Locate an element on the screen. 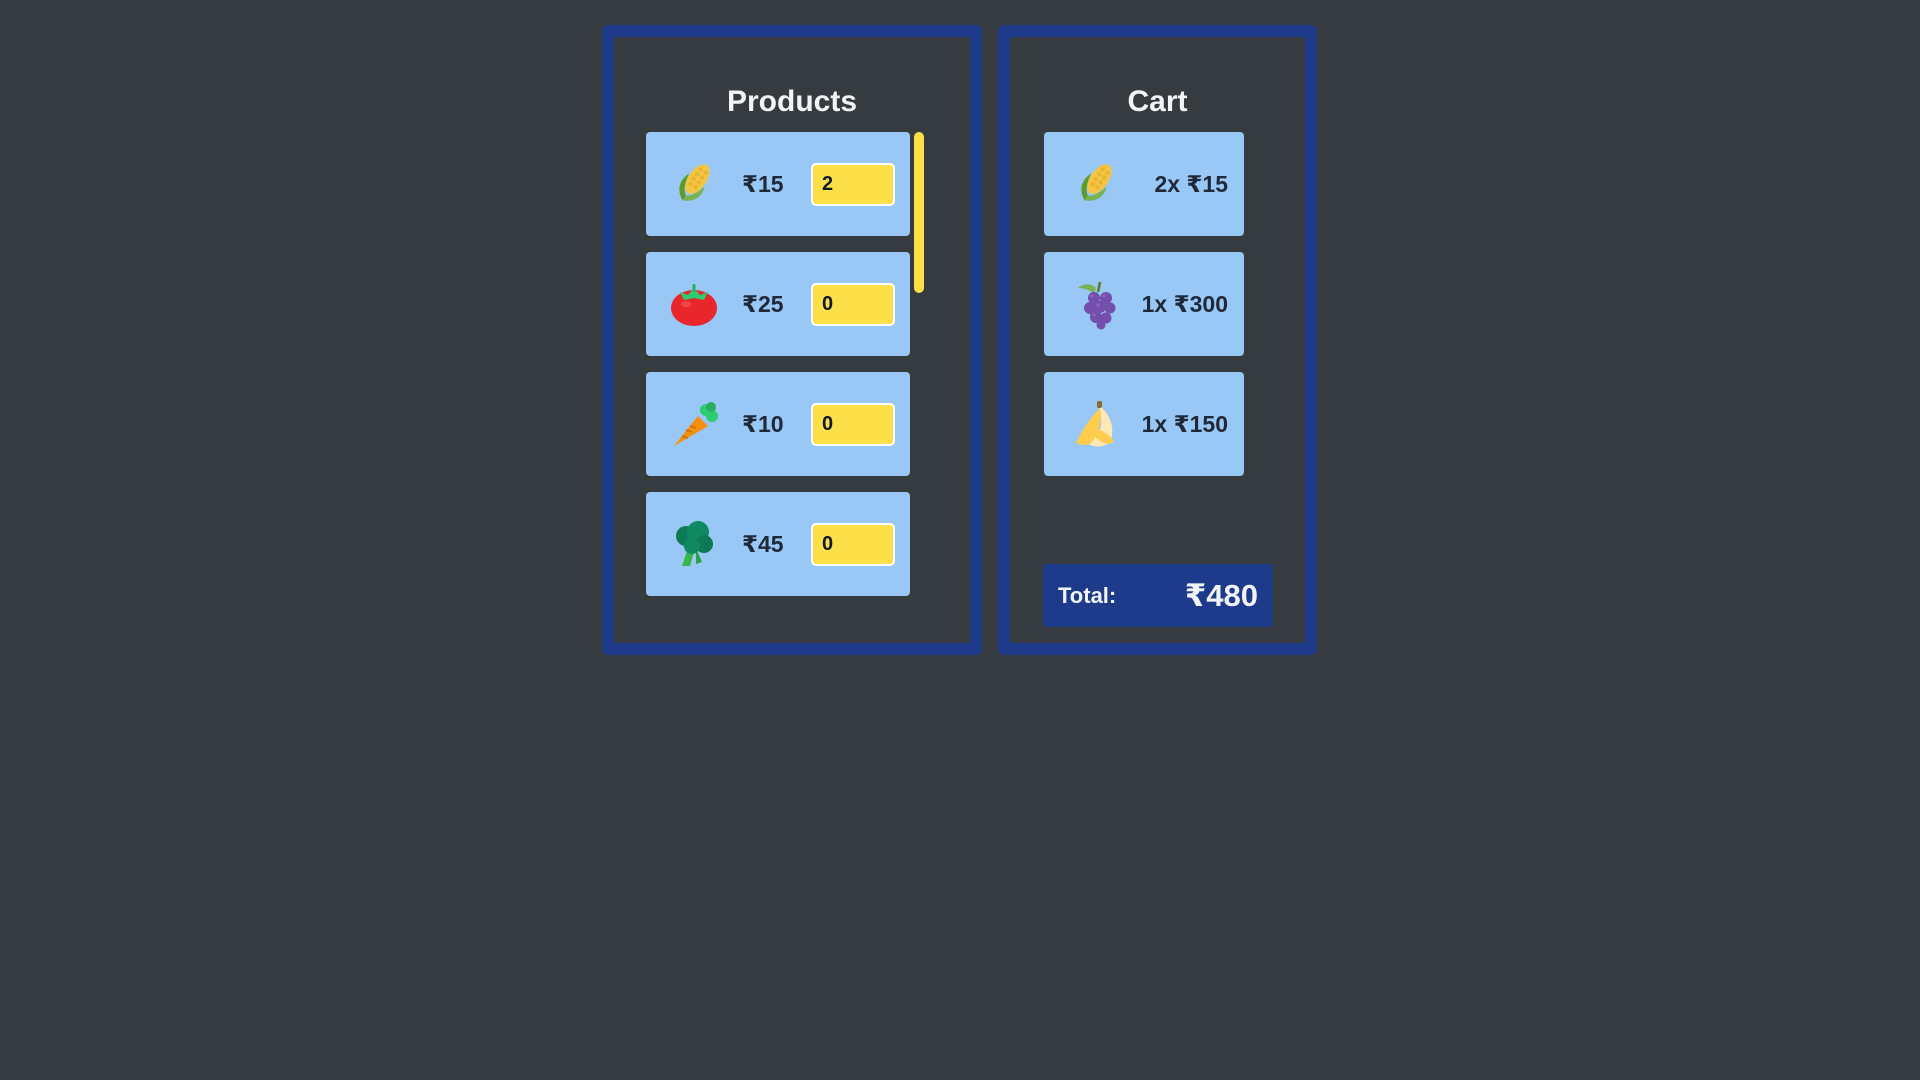  product-price: ₹25 is located at coordinates (763, 304).